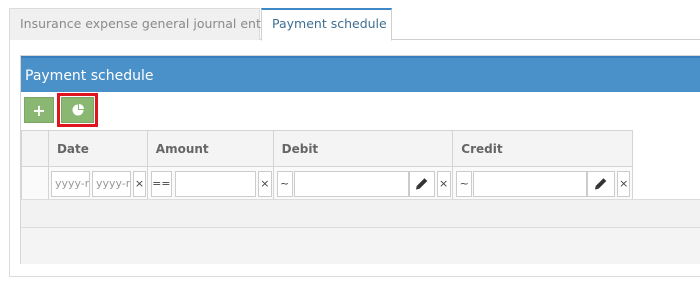  What do you see at coordinates (360, 245) in the screenshot?
I see `grid-footer` at bounding box center [360, 245].